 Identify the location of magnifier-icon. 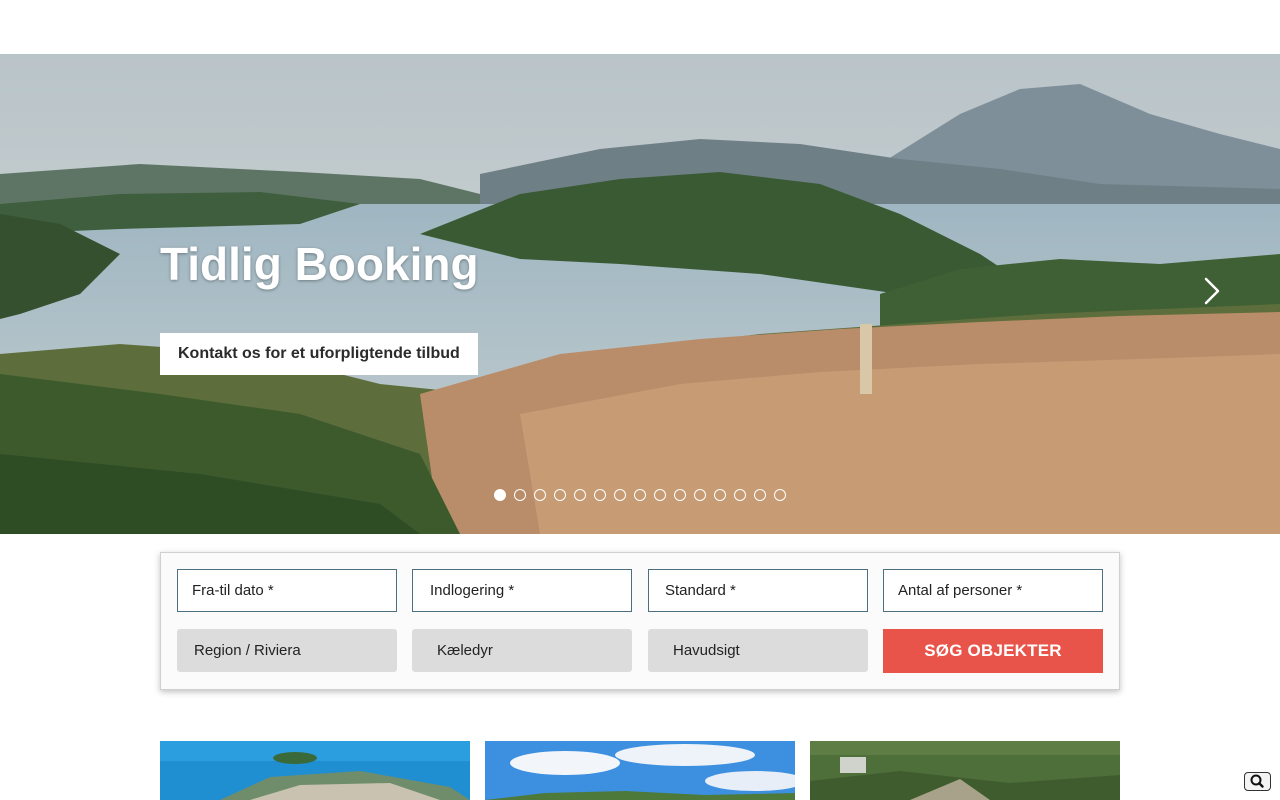
(1257, 781).